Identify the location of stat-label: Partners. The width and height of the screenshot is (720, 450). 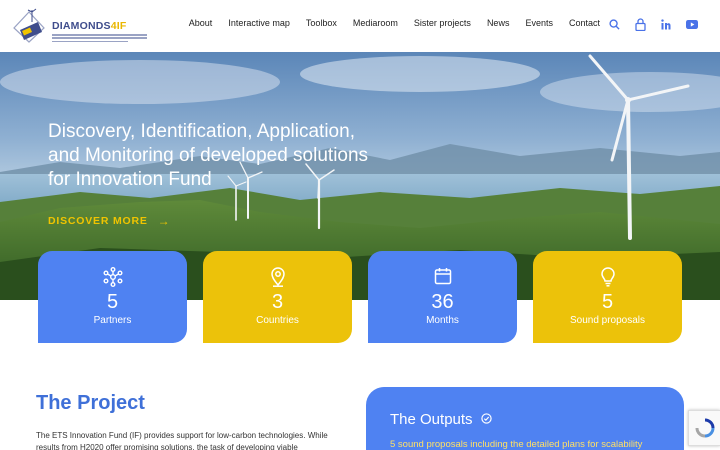
(112, 320).